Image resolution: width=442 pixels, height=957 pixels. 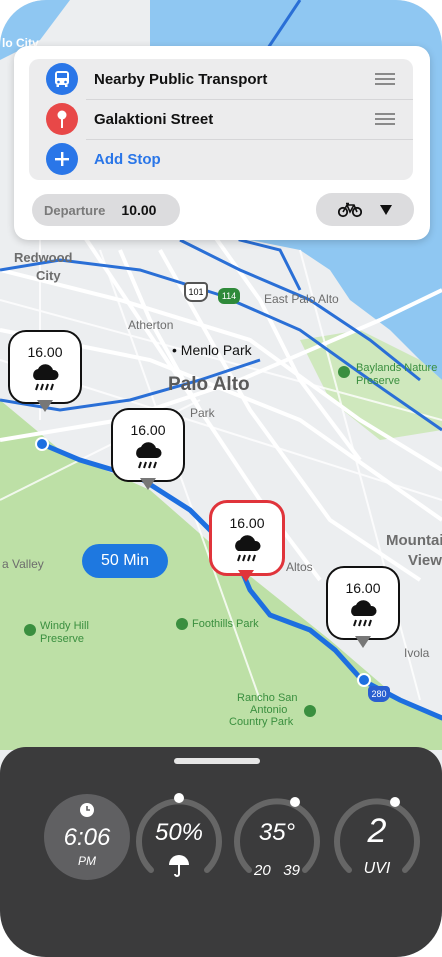 I want to click on temperature-range: 20 39, so click(x=277, y=870).